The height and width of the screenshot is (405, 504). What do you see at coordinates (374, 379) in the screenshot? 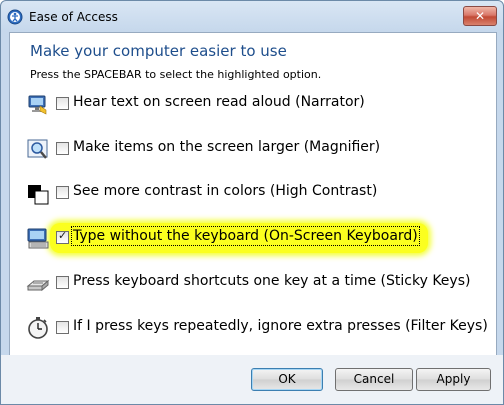
I see `cancel-button: Cancel` at bounding box center [374, 379].